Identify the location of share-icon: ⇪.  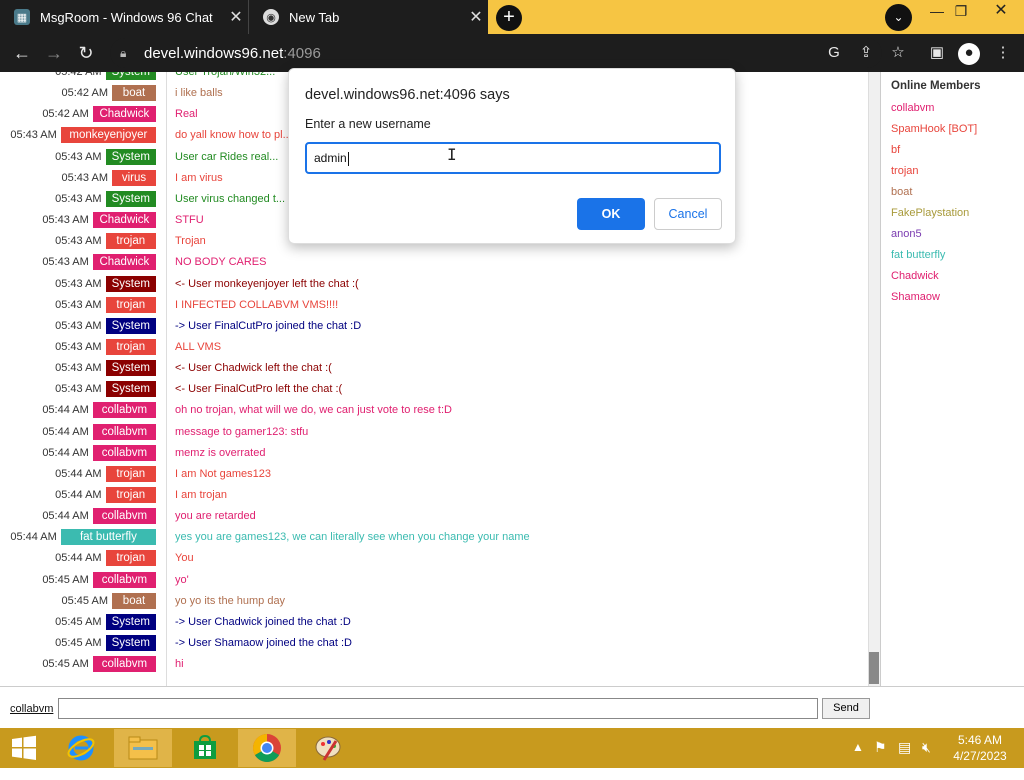
(866, 54).